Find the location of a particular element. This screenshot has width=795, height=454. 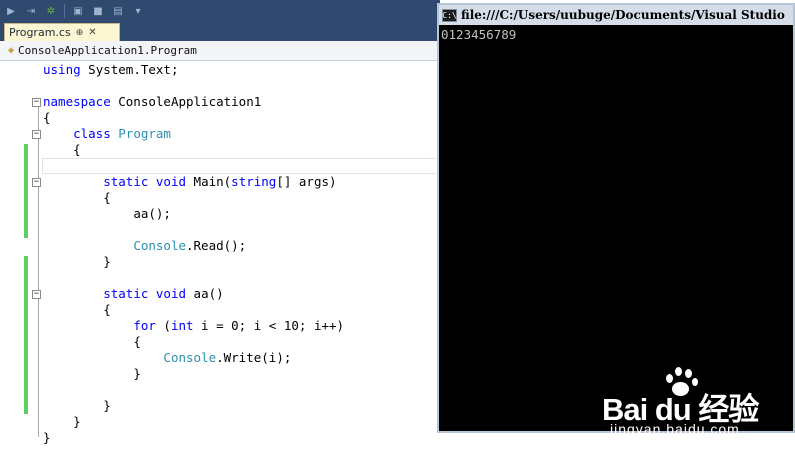

save-icon: ▣ is located at coordinates (78, 11).